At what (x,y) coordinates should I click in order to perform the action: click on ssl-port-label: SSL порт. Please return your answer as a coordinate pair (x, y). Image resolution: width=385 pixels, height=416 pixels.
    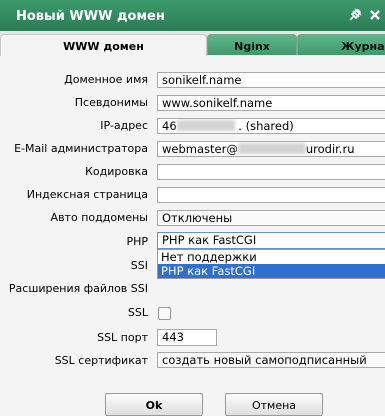
    Looking at the image, I should click on (122, 337).